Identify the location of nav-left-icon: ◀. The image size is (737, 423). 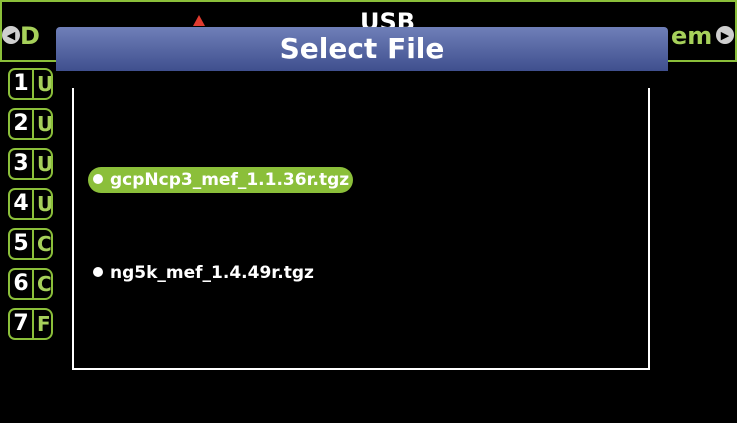
(11, 35).